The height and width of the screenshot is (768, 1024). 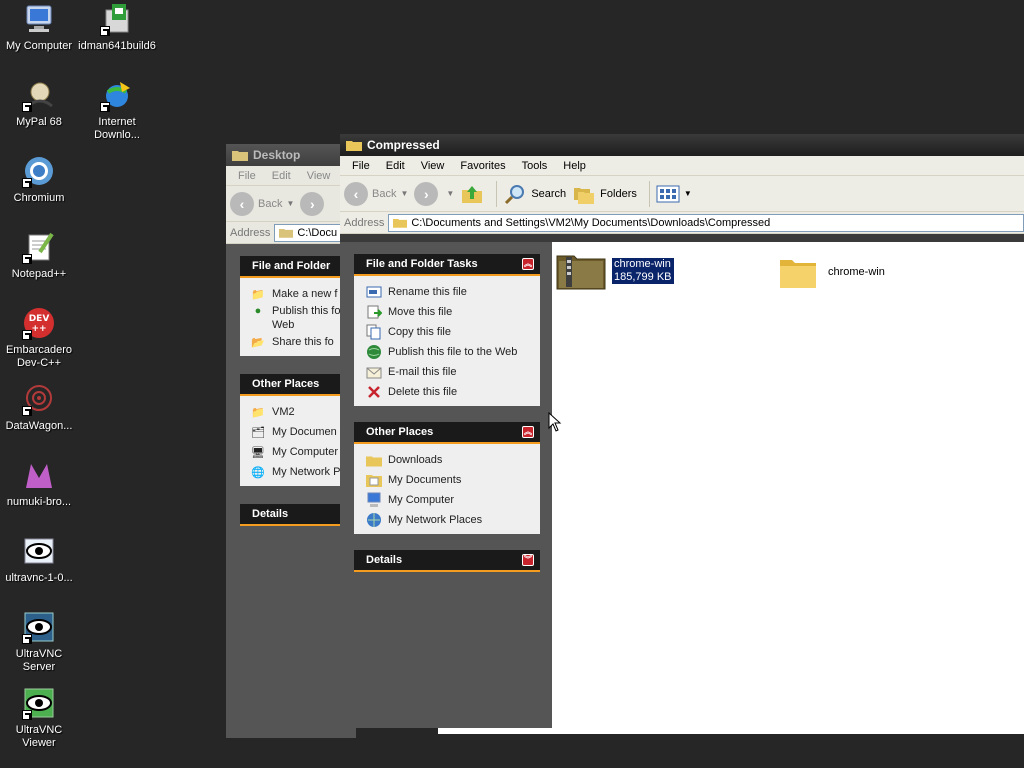 I want to click on new-folder-icon: 📁, so click(x=258, y=294).